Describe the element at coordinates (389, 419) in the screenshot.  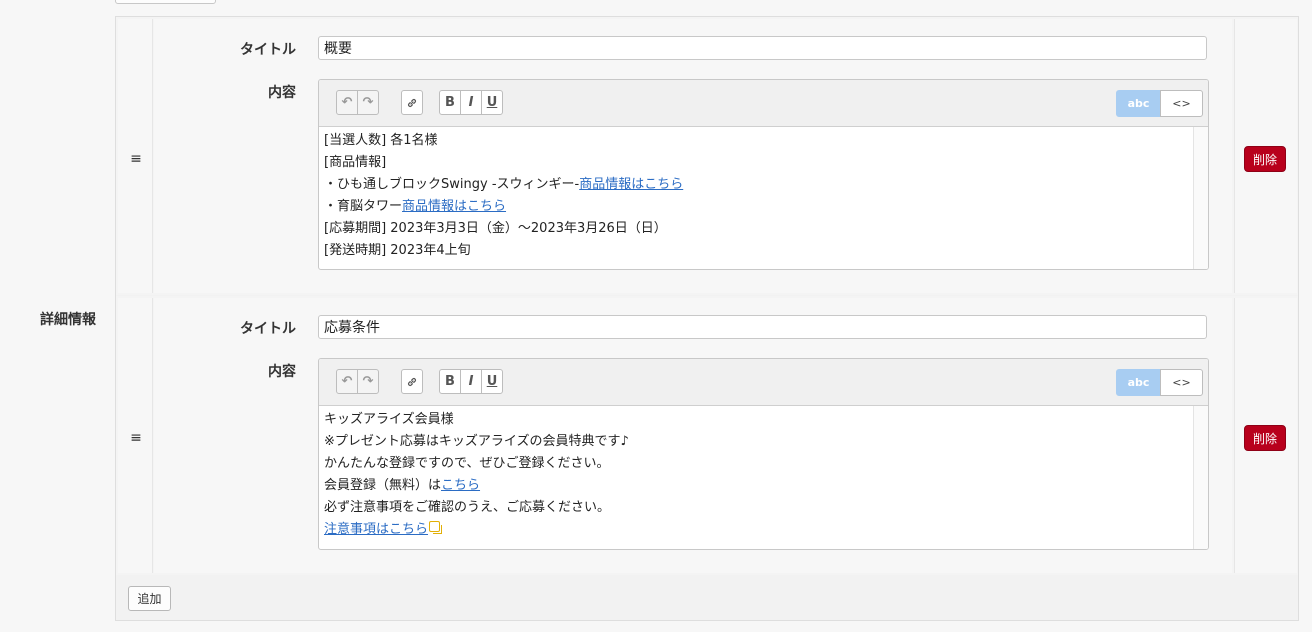
I see `content-line: キッズアライズ会員様` at that location.